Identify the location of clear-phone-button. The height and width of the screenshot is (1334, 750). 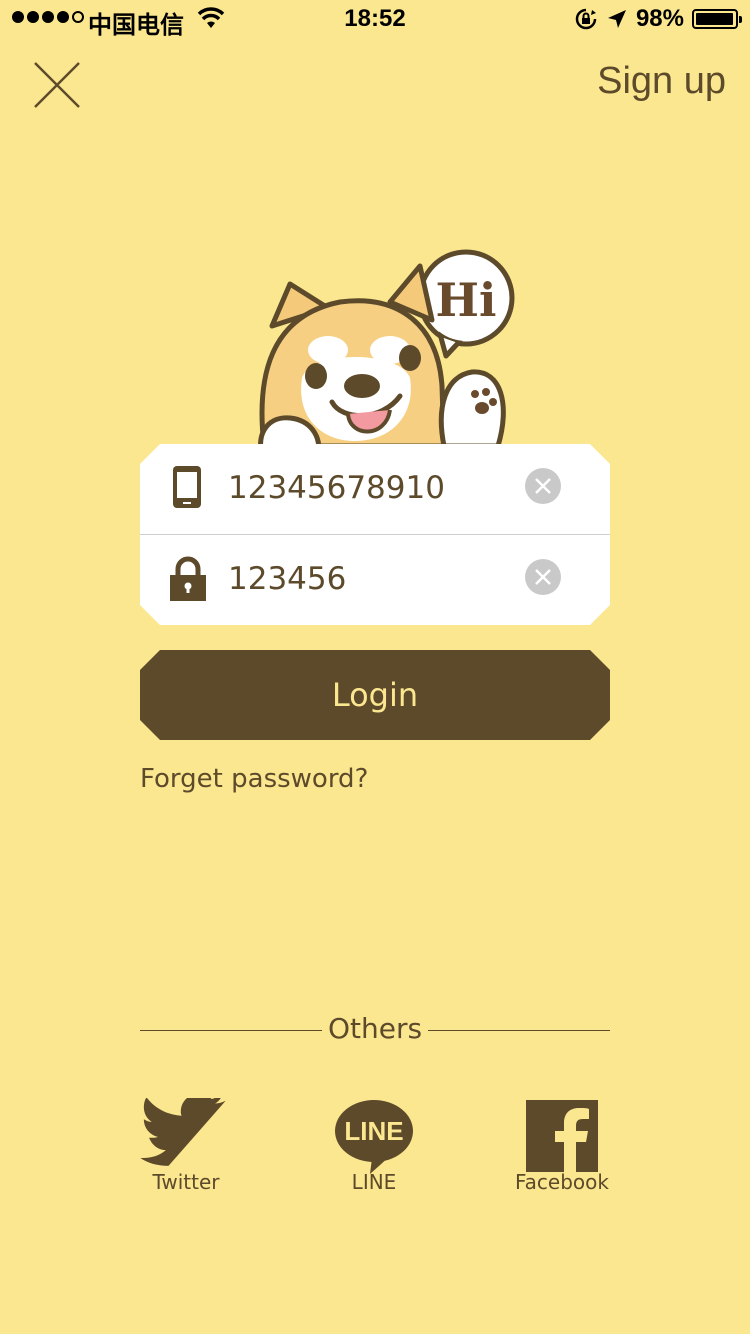
(543, 486).